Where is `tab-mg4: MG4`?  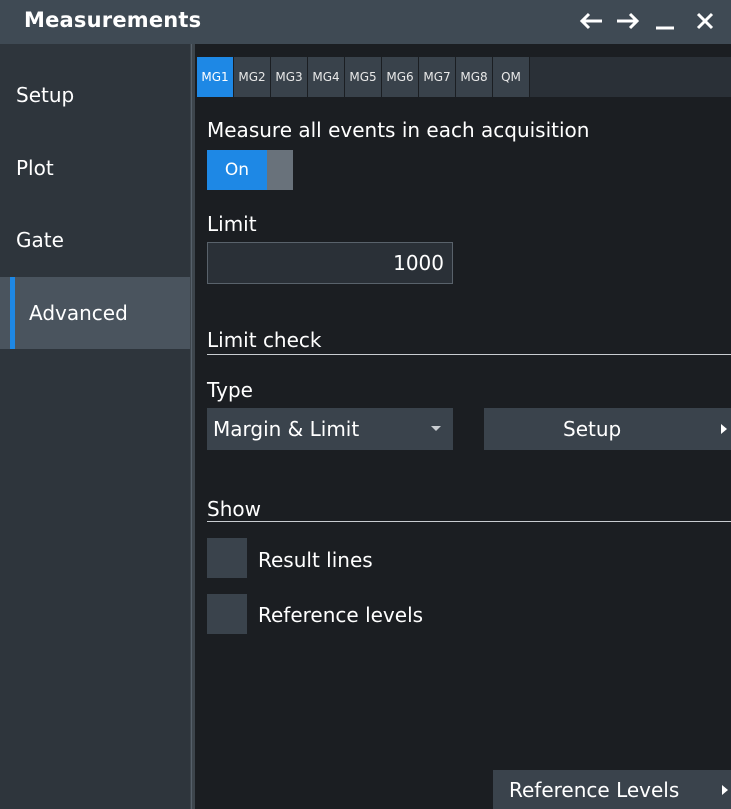 tab-mg4: MG4 is located at coordinates (326, 77).